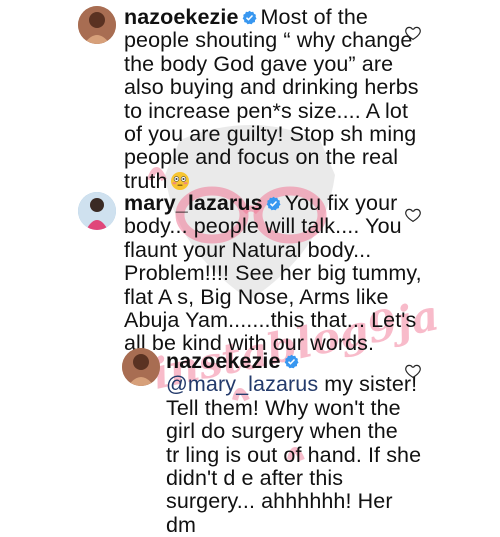  What do you see at coordinates (242, 384) in the screenshot?
I see `mention-link: @mary_lazarus` at bounding box center [242, 384].